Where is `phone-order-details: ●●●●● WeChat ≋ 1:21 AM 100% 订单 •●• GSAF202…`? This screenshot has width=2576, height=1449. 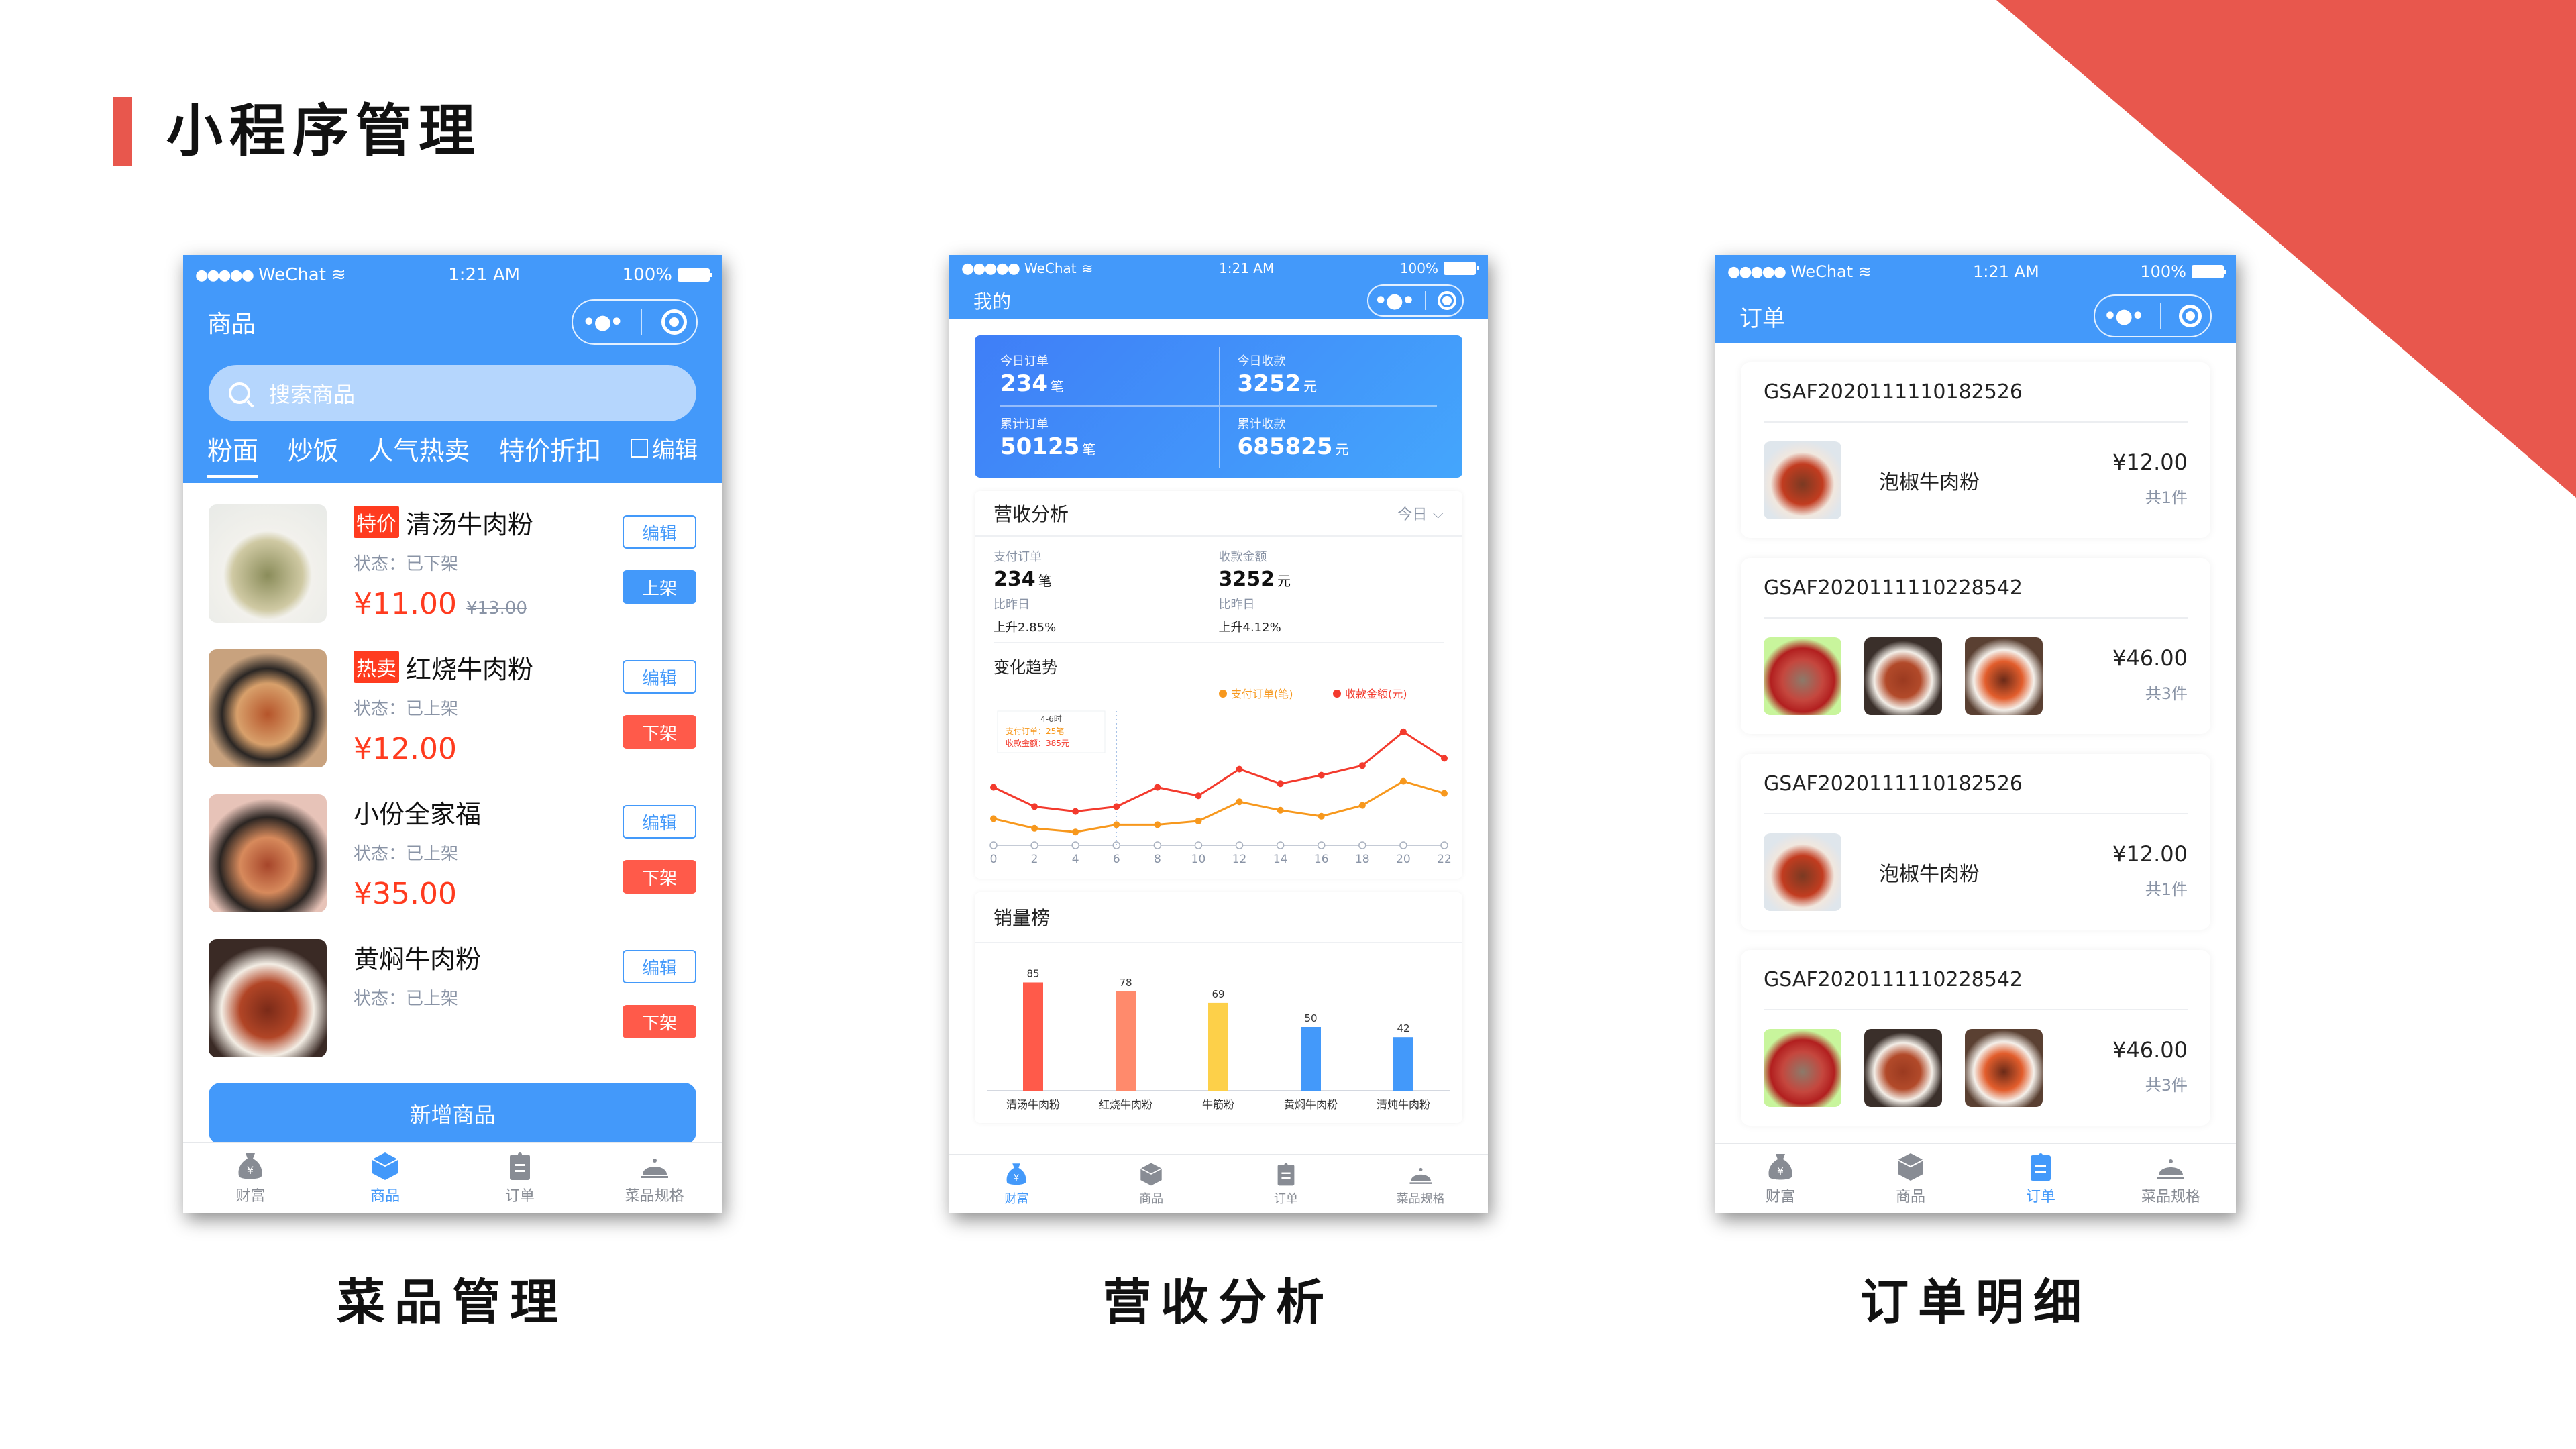
phone-order-details: ●●●●● WeChat ≋ 1:21 AM 100% 订单 •●• GSAF202… is located at coordinates (1975, 734).